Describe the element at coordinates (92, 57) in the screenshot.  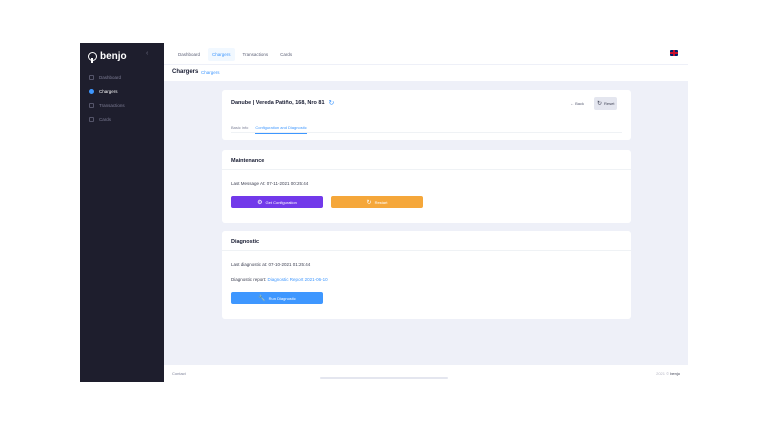
I see `benjo-logo-icon` at that location.